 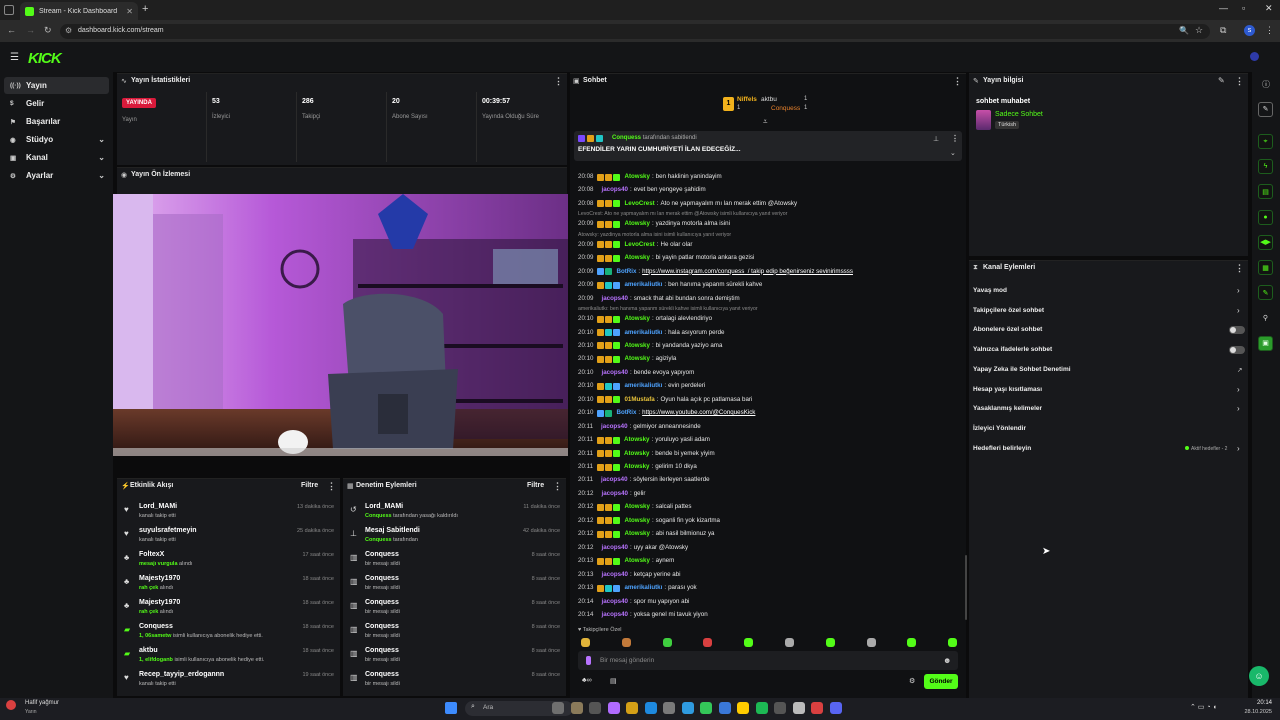 I want to click on feed-user: Majesty1970, so click(x=159, y=602).